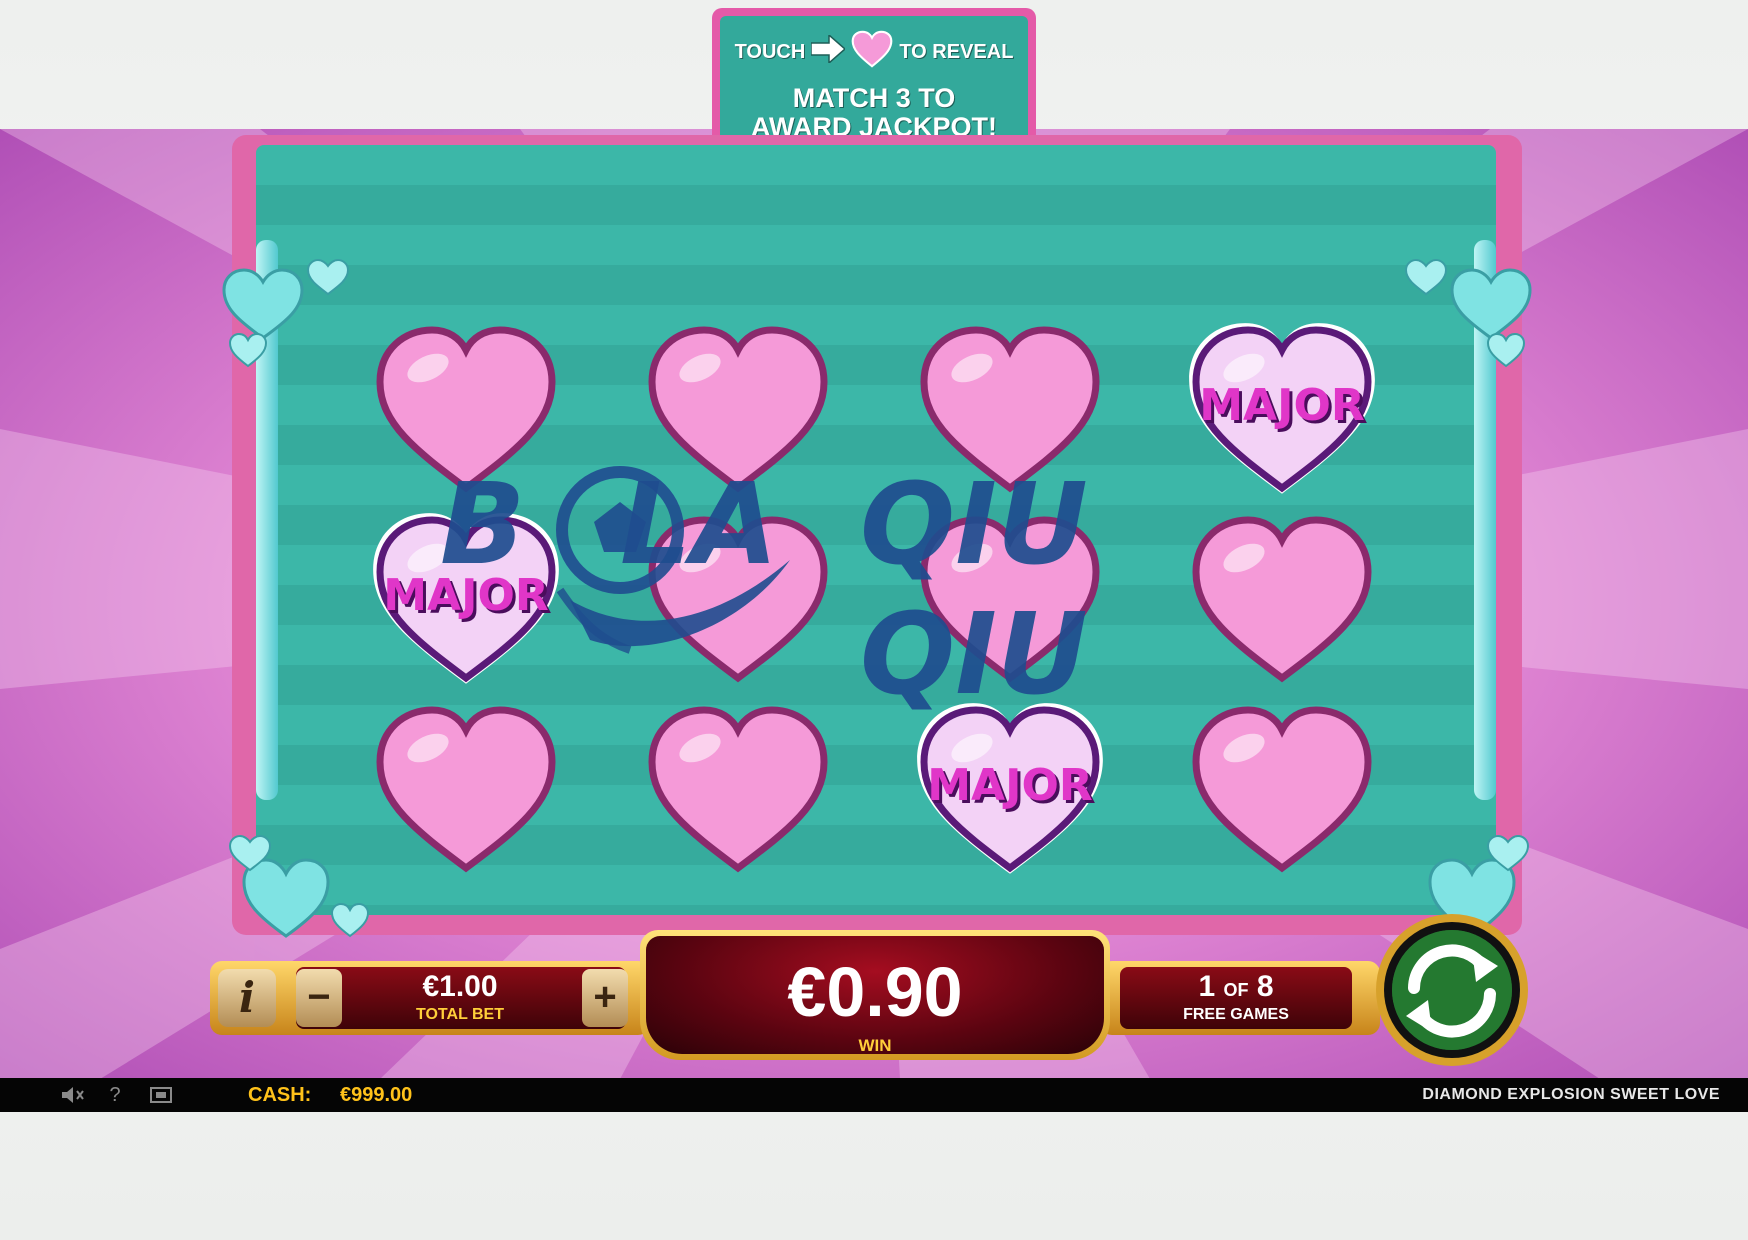 The height and width of the screenshot is (1240, 1748). What do you see at coordinates (828, 51) in the screenshot?
I see `arrow-right-icon` at bounding box center [828, 51].